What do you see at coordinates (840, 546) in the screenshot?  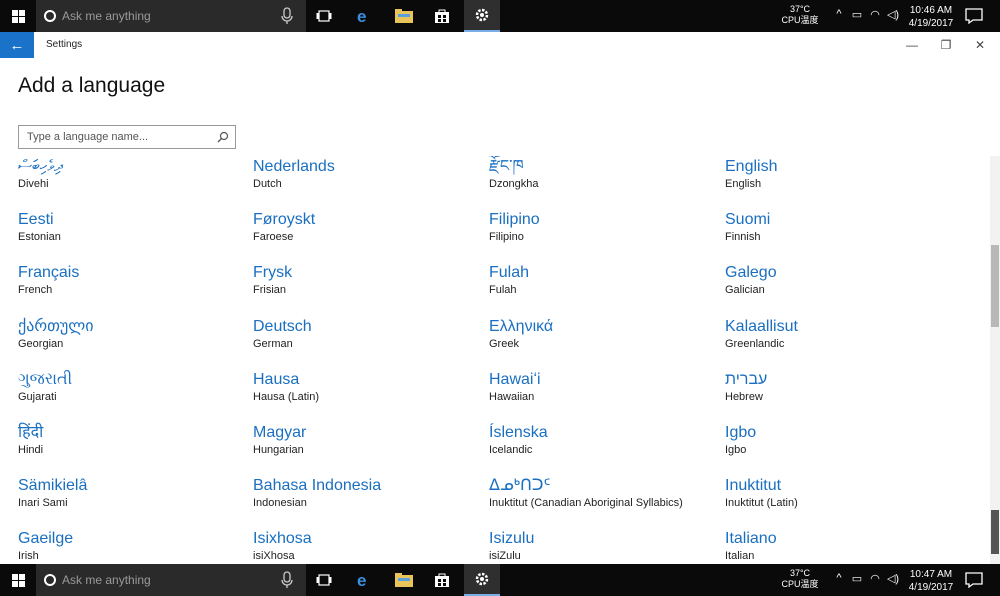 I see `language-item: Italiano Italian` at bounding box center [840, 546].